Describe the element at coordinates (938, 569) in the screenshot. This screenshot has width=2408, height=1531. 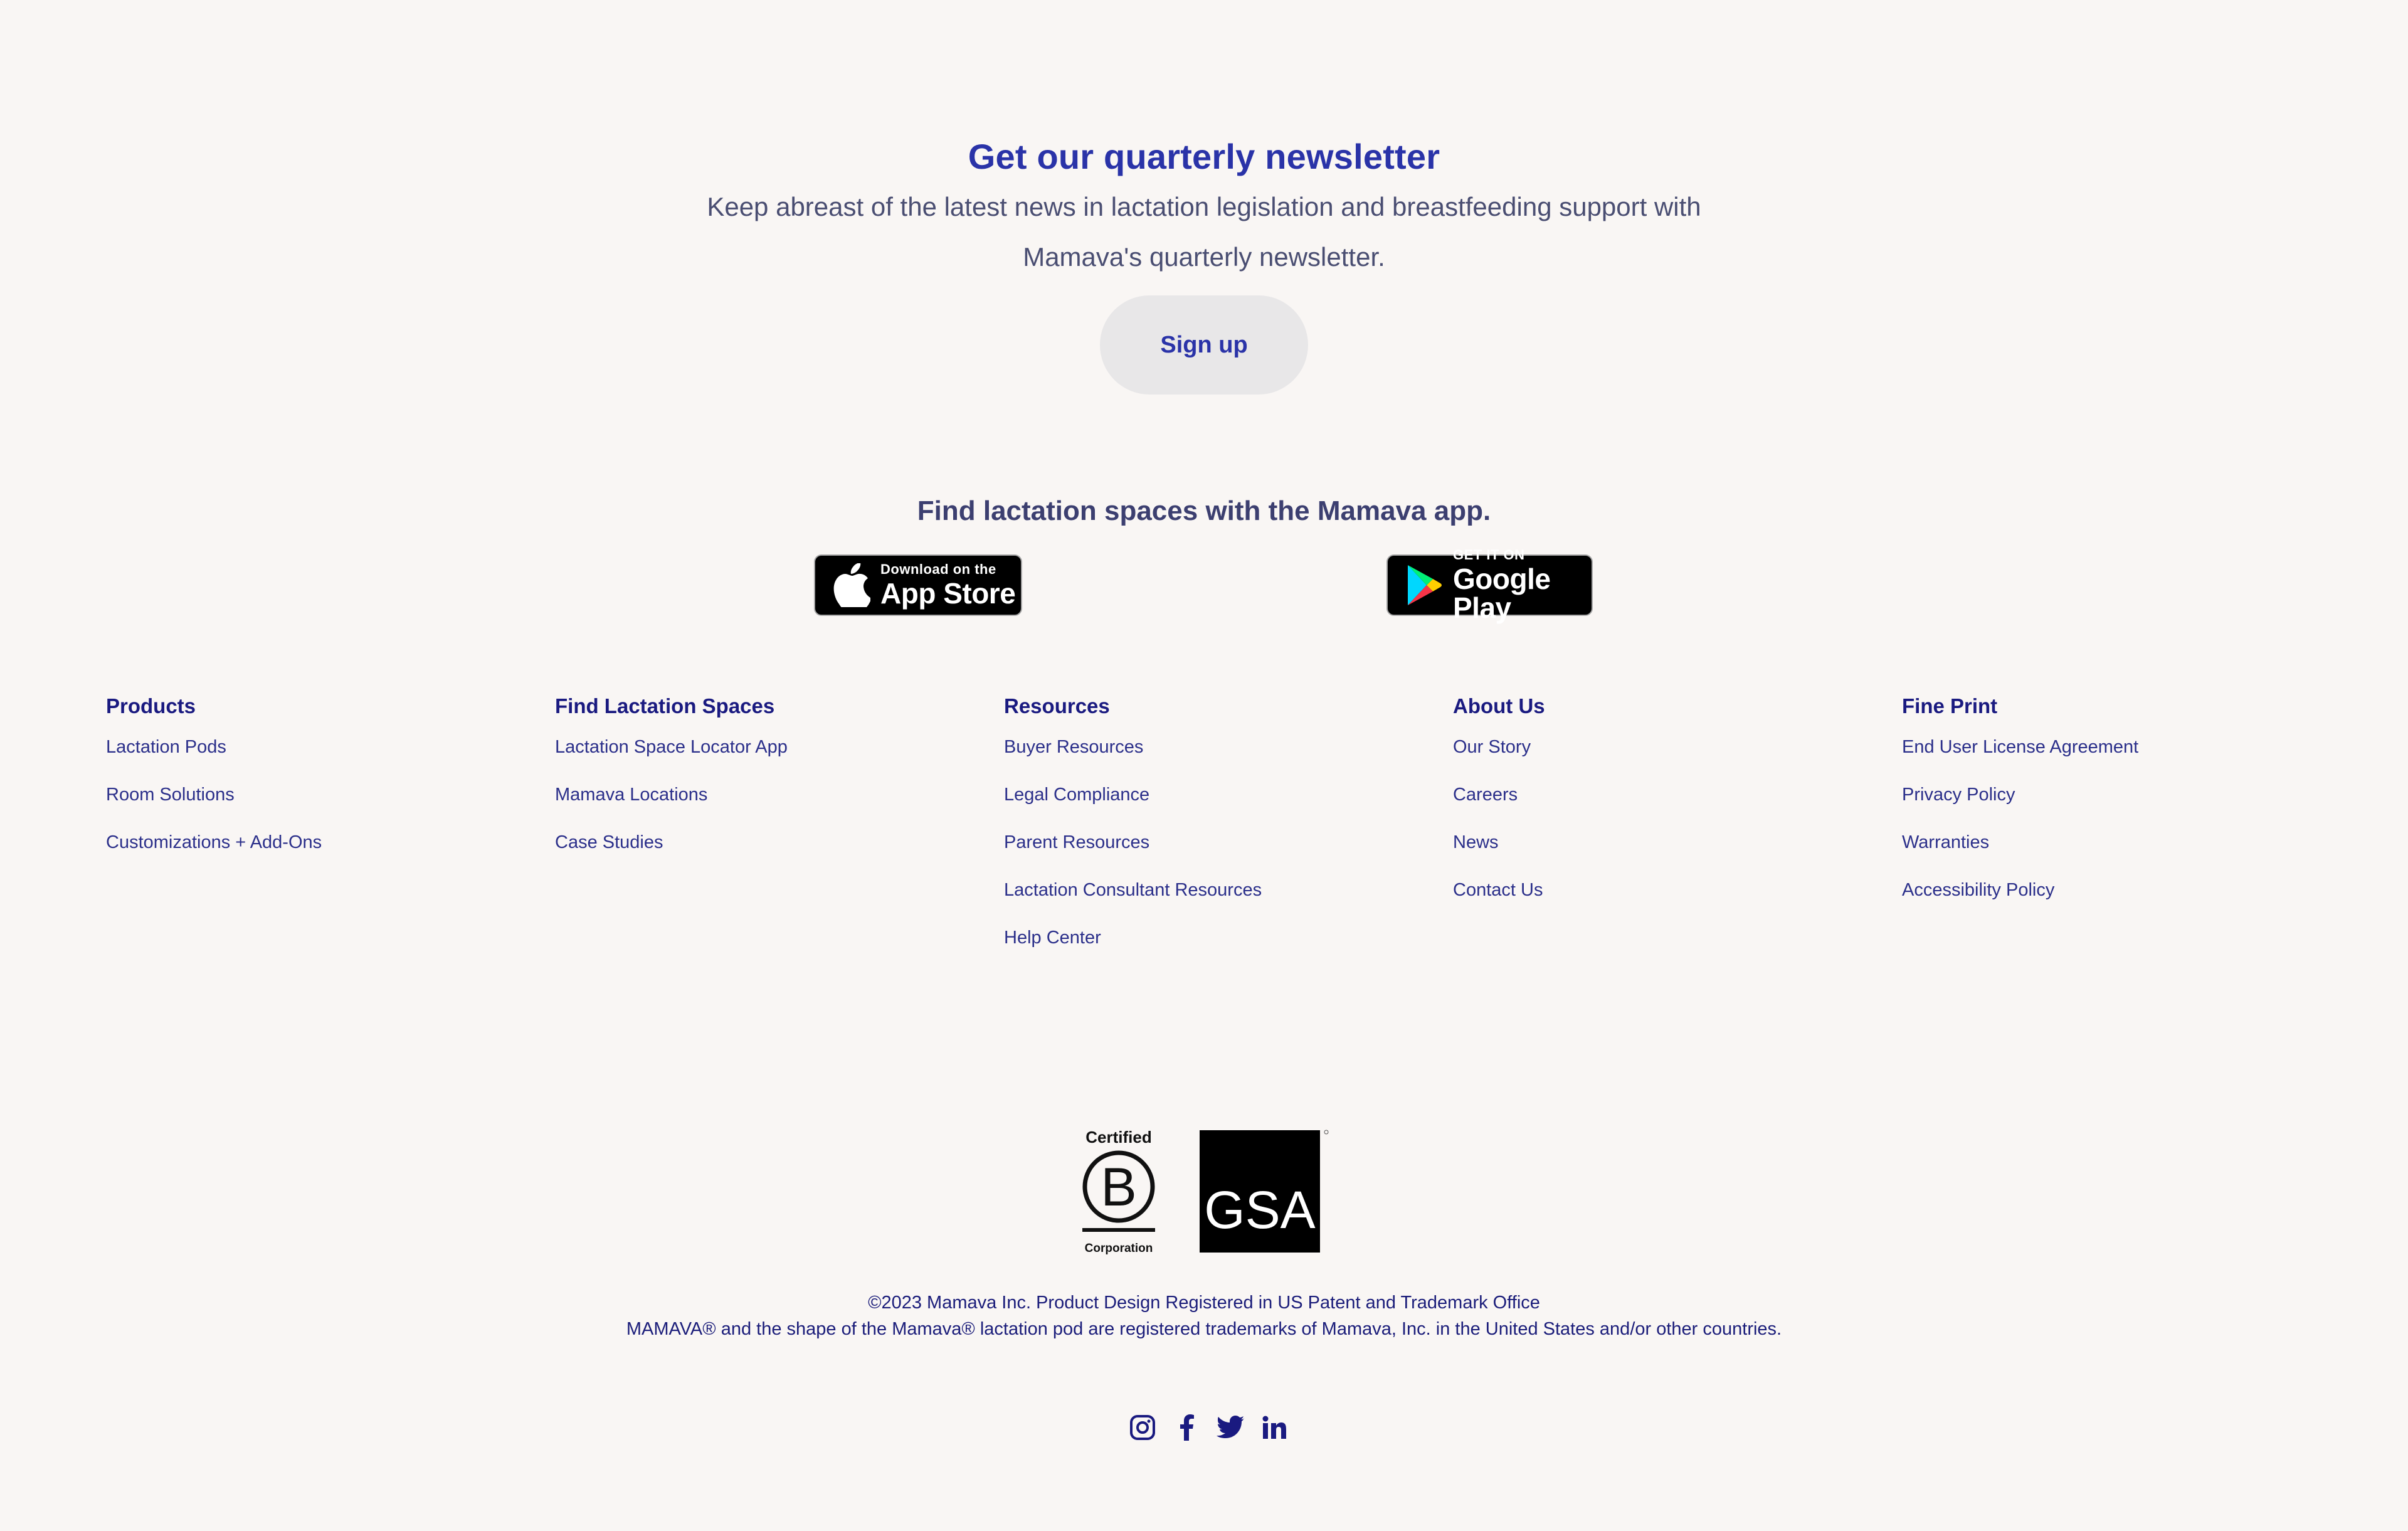
I see `app-store-small-text: Download on the` at that location.